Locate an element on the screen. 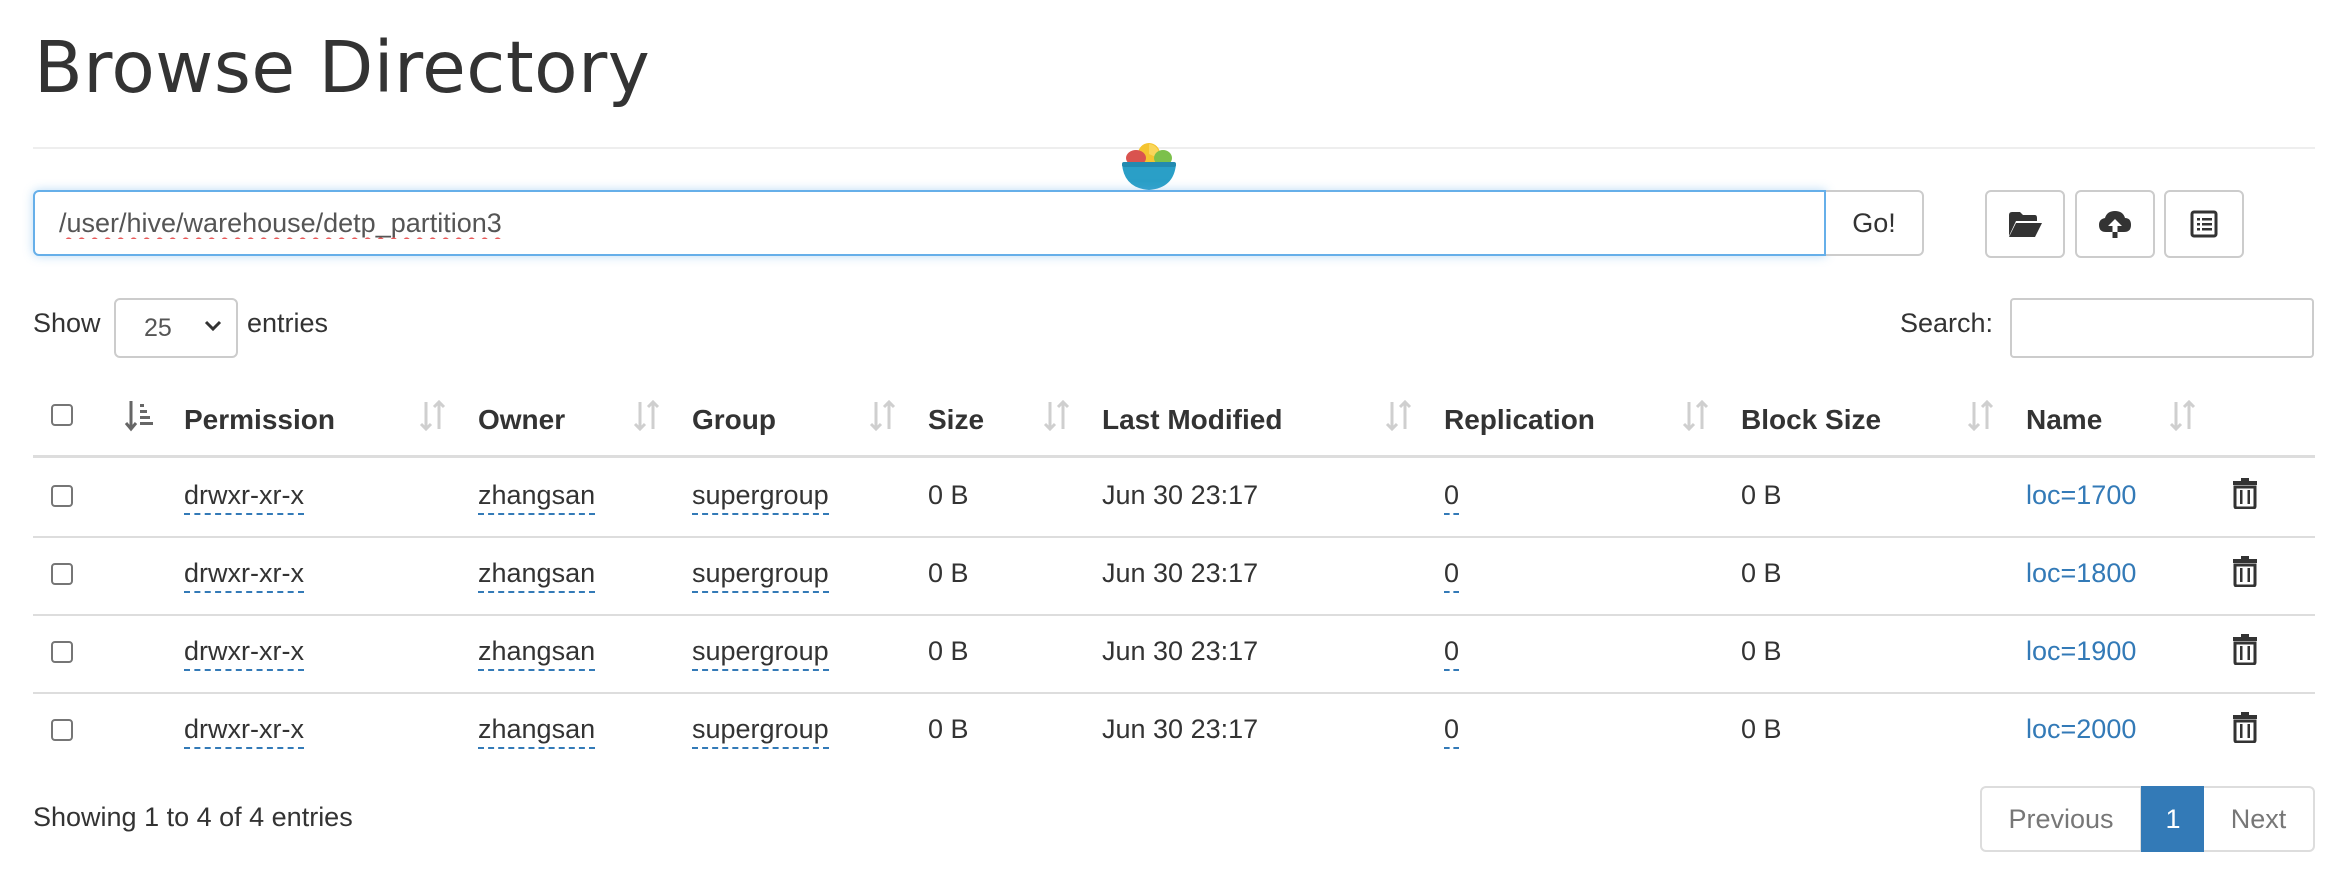 This screenshot has width=2332, height=878. upload-button is located at coordinates (2115, 224).